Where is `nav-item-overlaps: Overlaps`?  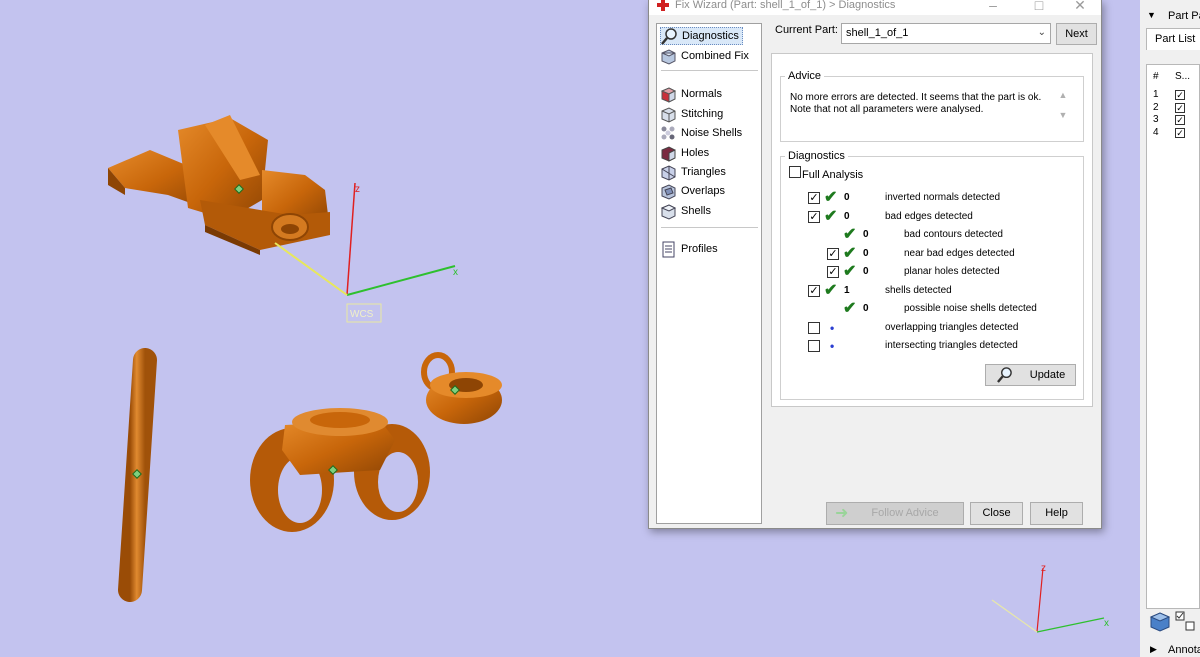
nav-item-overlaps: Overlaps is located at coordinates (692, 191).